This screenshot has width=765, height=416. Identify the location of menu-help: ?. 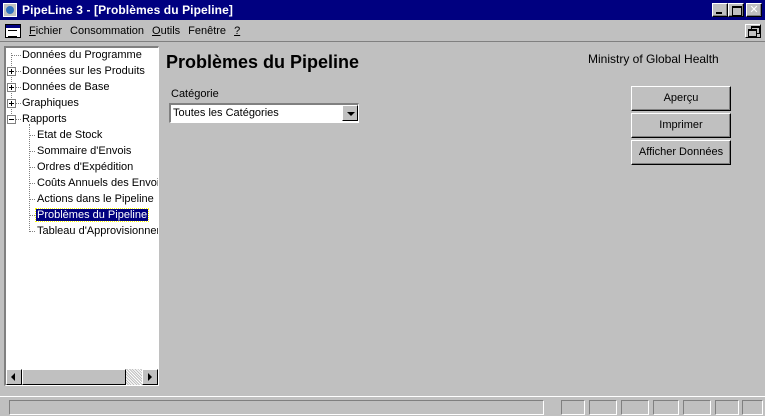
(237, 31).